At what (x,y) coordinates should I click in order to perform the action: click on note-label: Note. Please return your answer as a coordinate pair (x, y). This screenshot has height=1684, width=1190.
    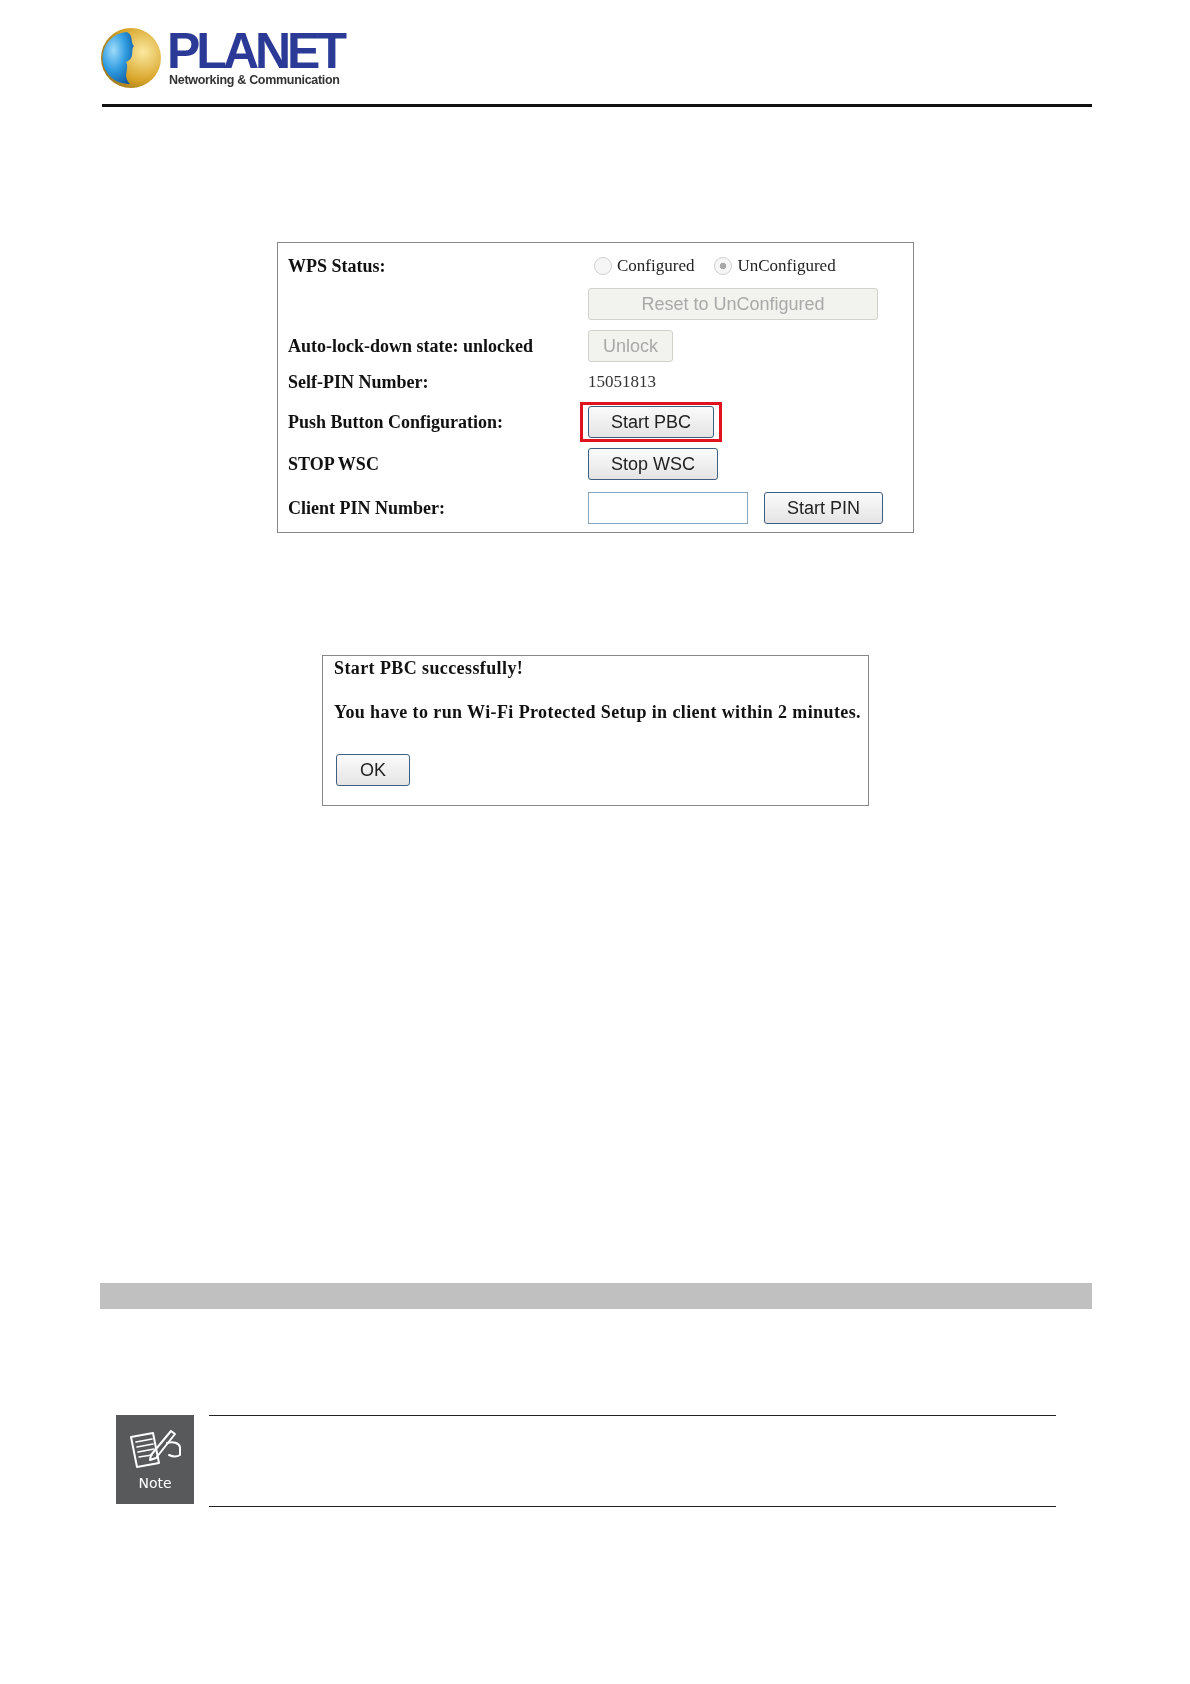
    Looking at the image, I should click on (155, 1483).